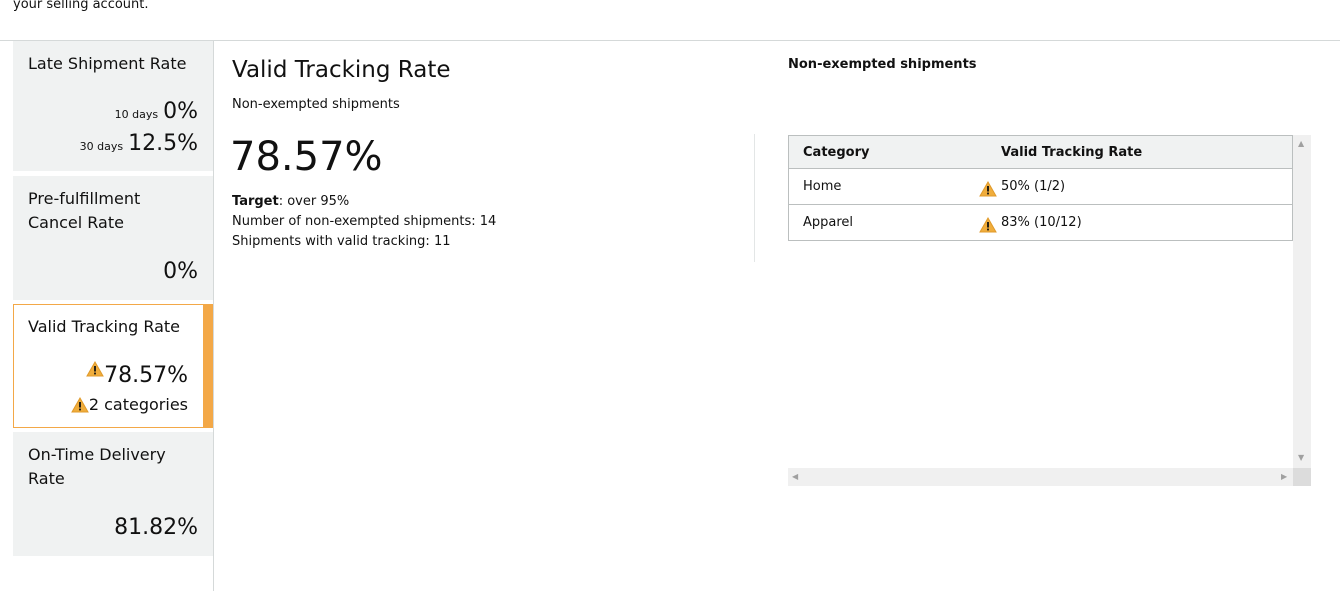 Image resolution: width=1340 pixels, height=591 pixels. Describe the element at coordinates (882, 64) in the screenshot. I see `right-panel-title: Non-exempted shipments` at that location.